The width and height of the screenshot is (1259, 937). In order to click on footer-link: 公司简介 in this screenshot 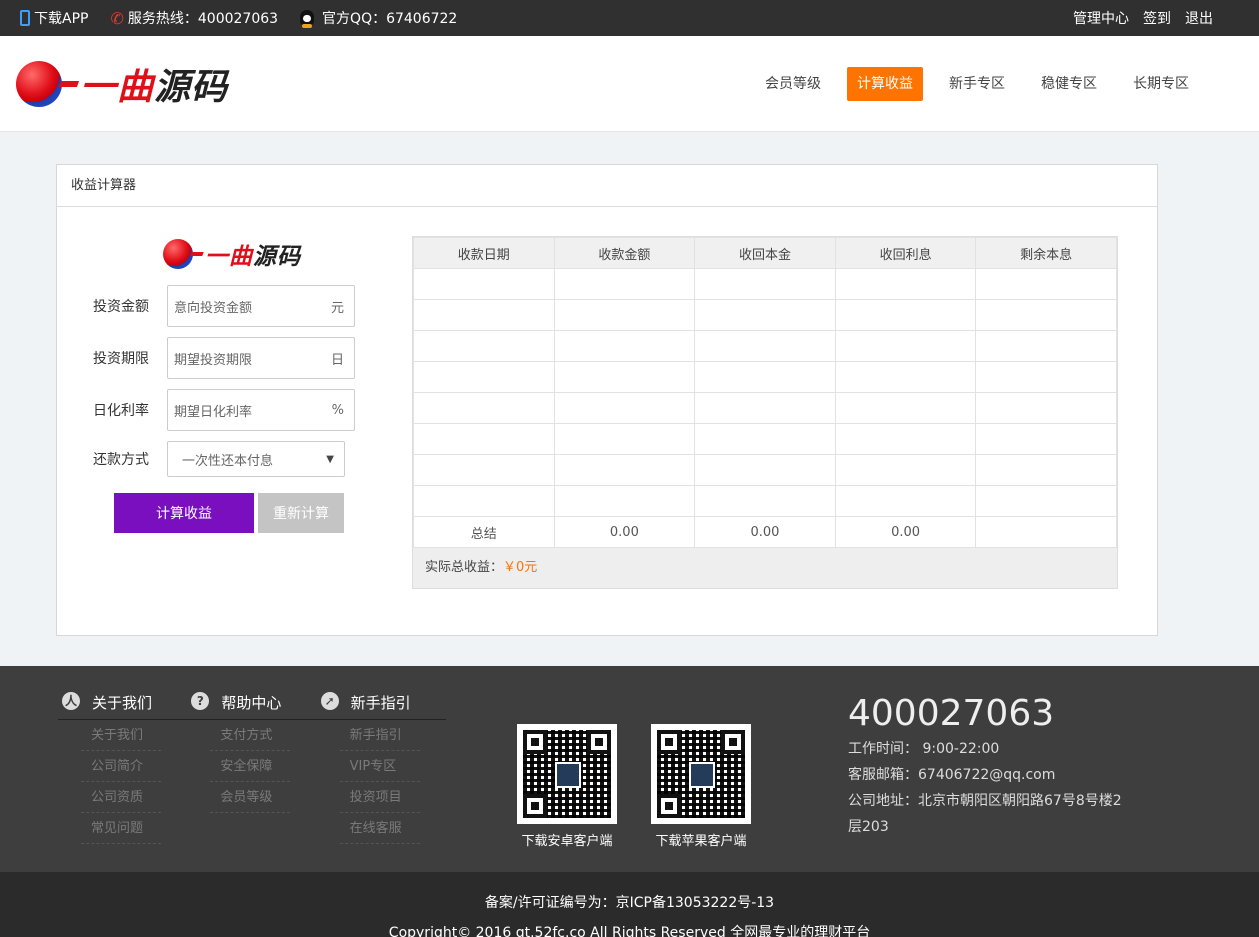, I will do `click(121, 766)`.